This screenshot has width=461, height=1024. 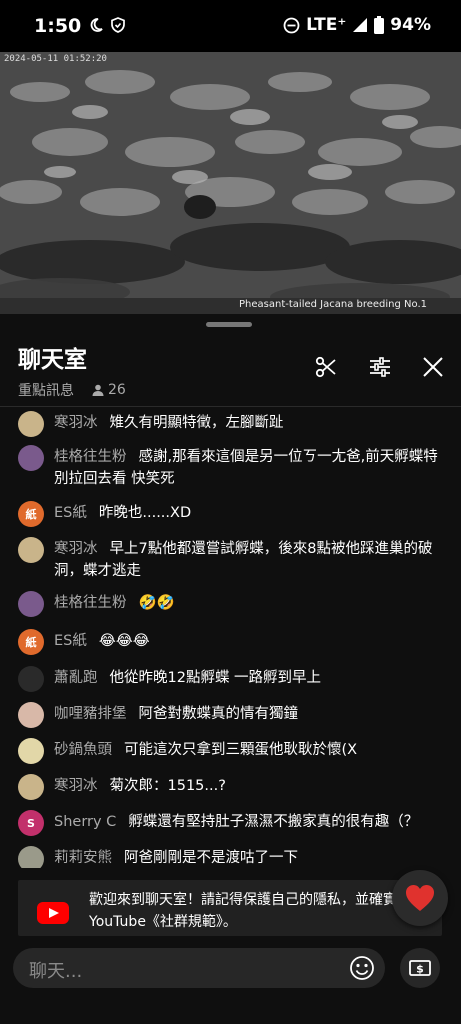 I want to click on message-author: 莉莉安熊, so click(x=83, y=858).